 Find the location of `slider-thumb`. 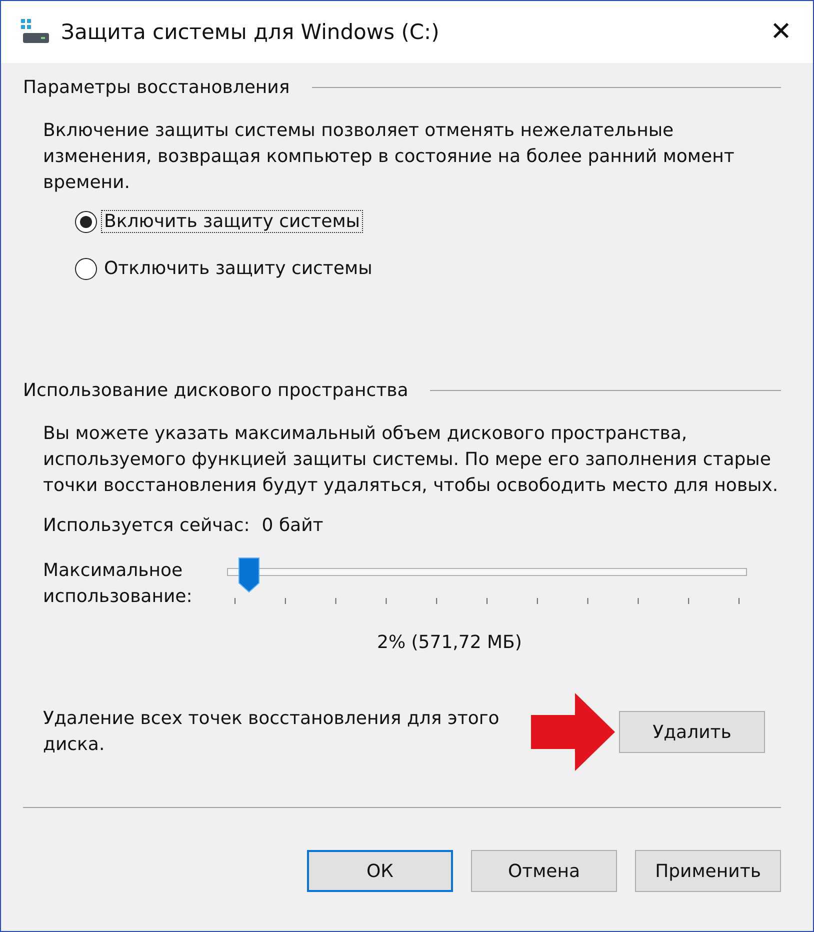

slider-thumb is located at coordinates (249, 575).